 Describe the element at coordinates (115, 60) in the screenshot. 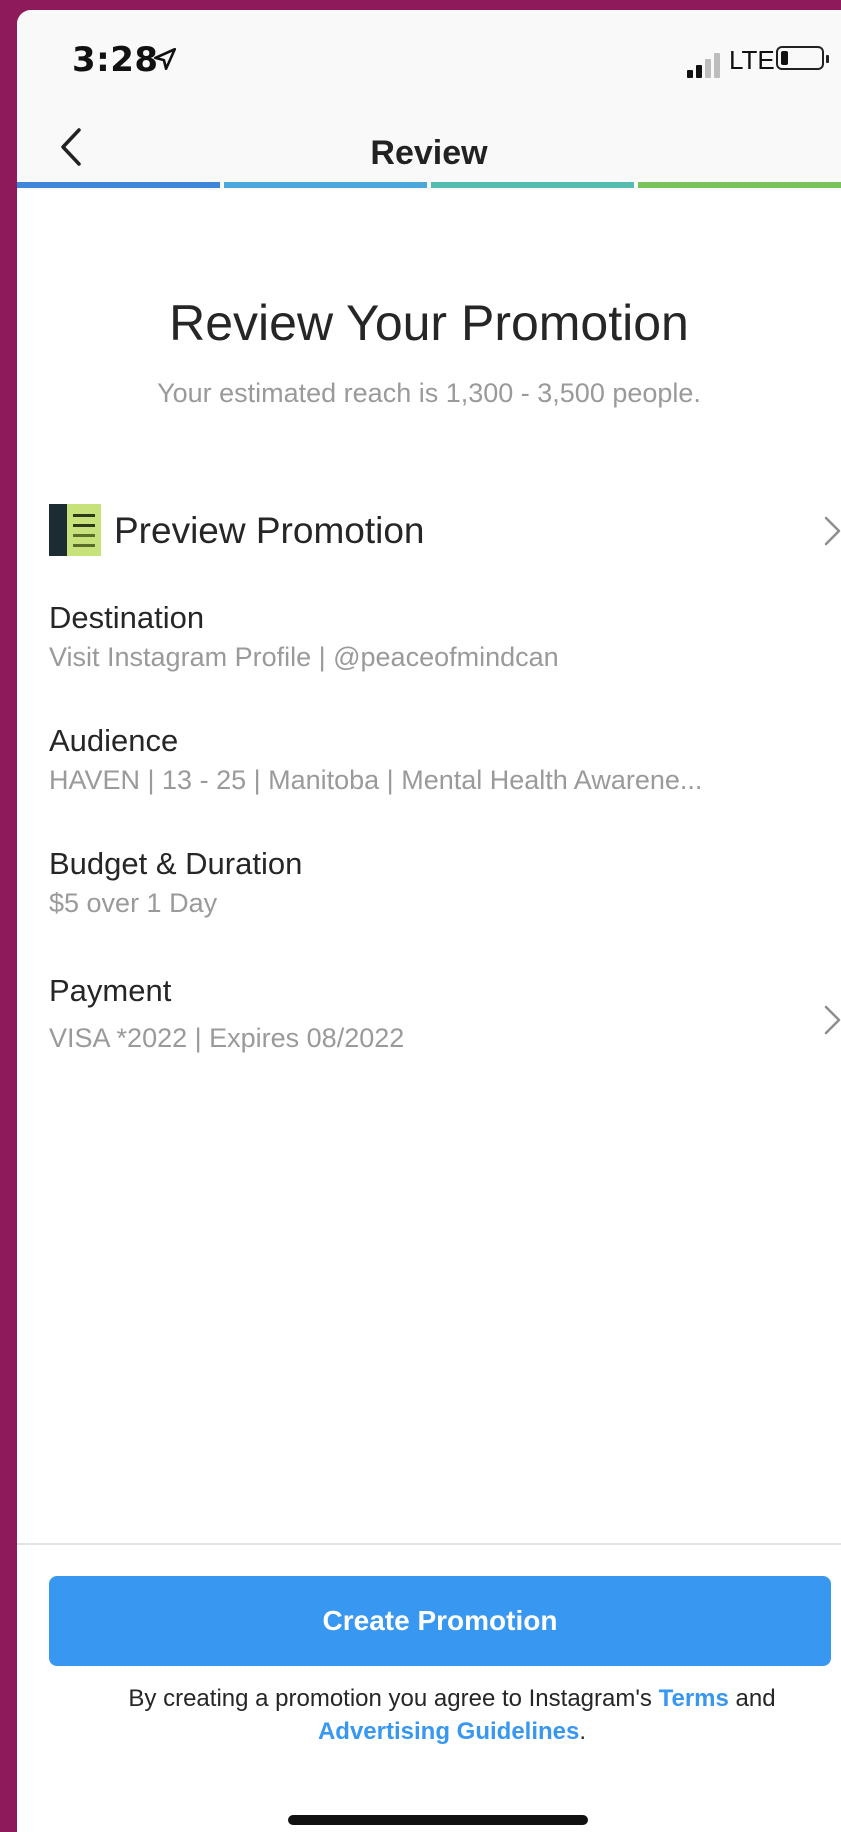

I see `clock: 3:28` at that location.